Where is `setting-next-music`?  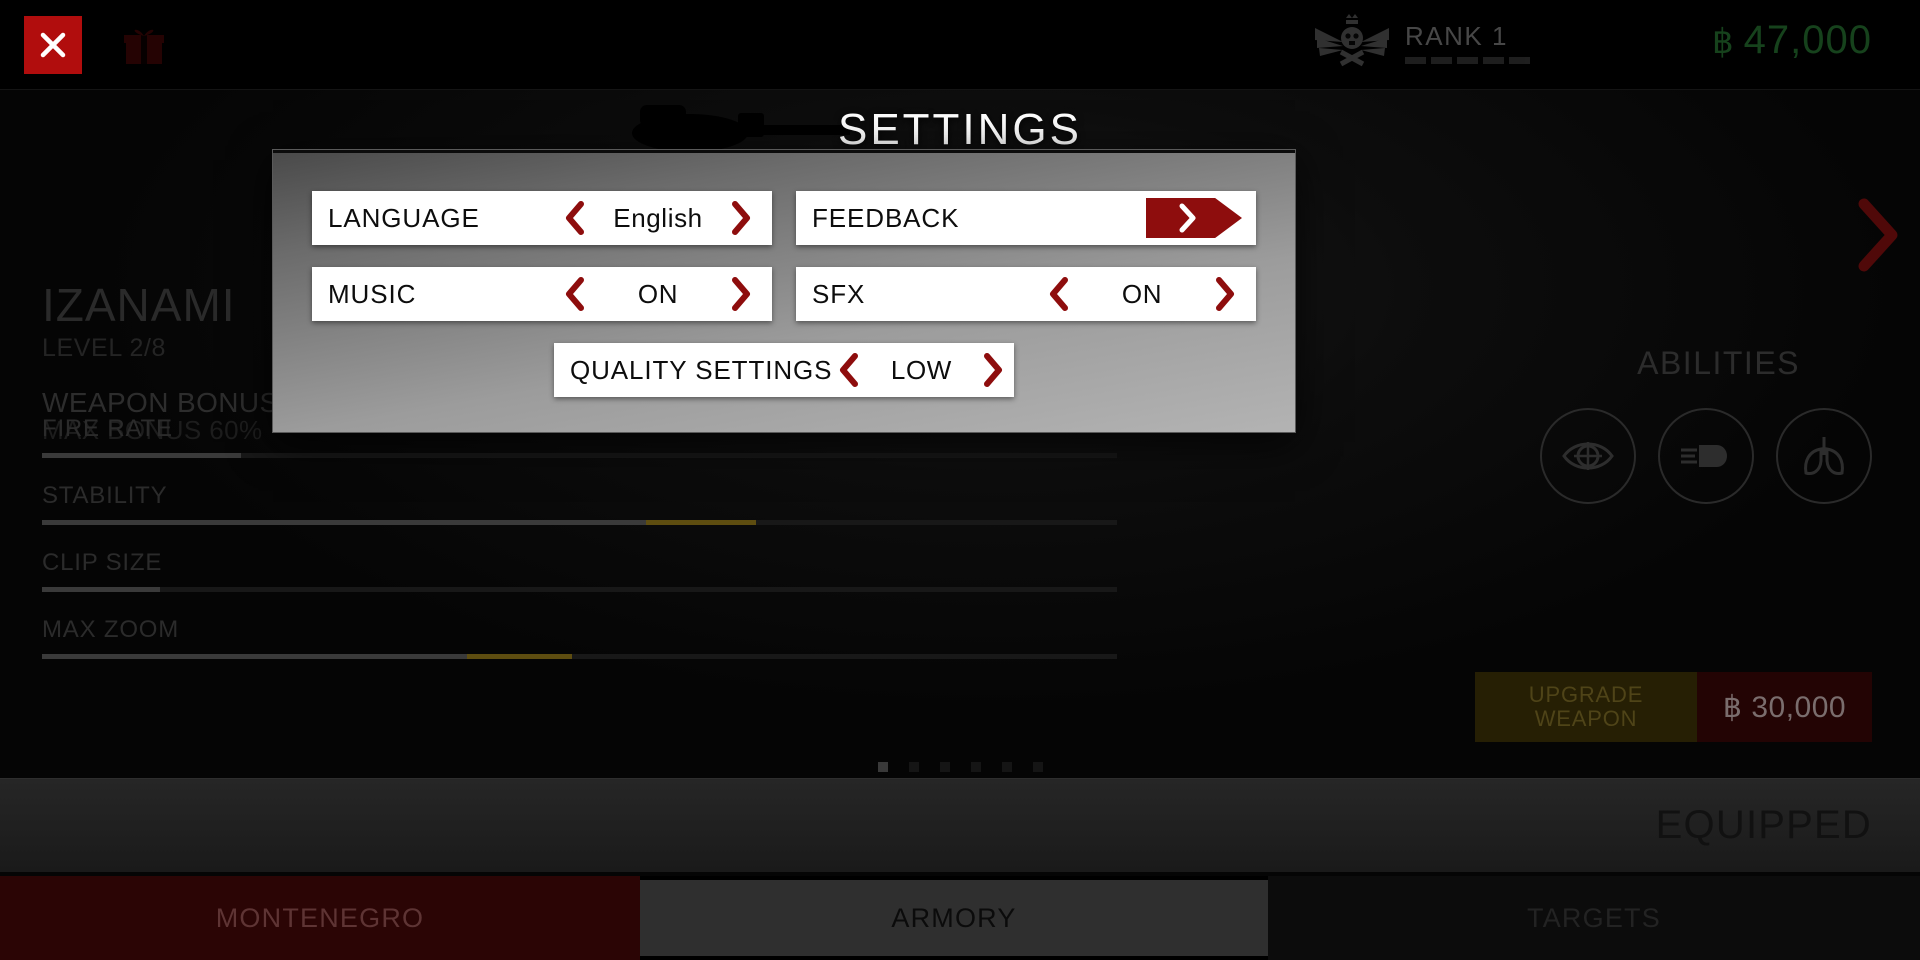
setting-next-music is located at coordinates (741, 294).